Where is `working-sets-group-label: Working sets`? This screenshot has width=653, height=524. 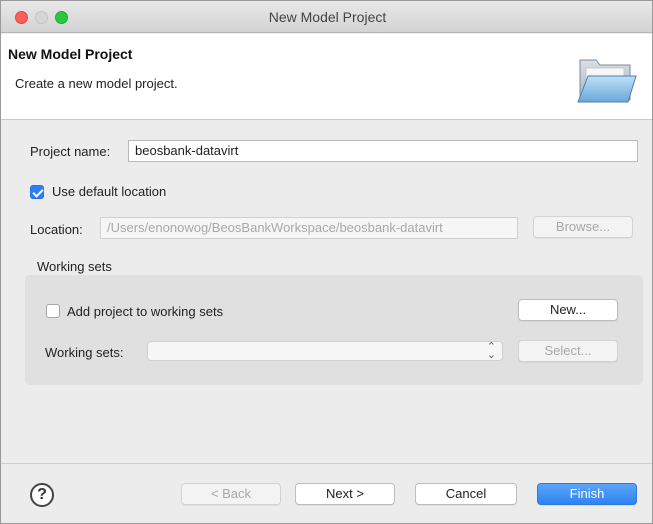
working-sets-group-label: Working sets is located at coordinates (74, 266).